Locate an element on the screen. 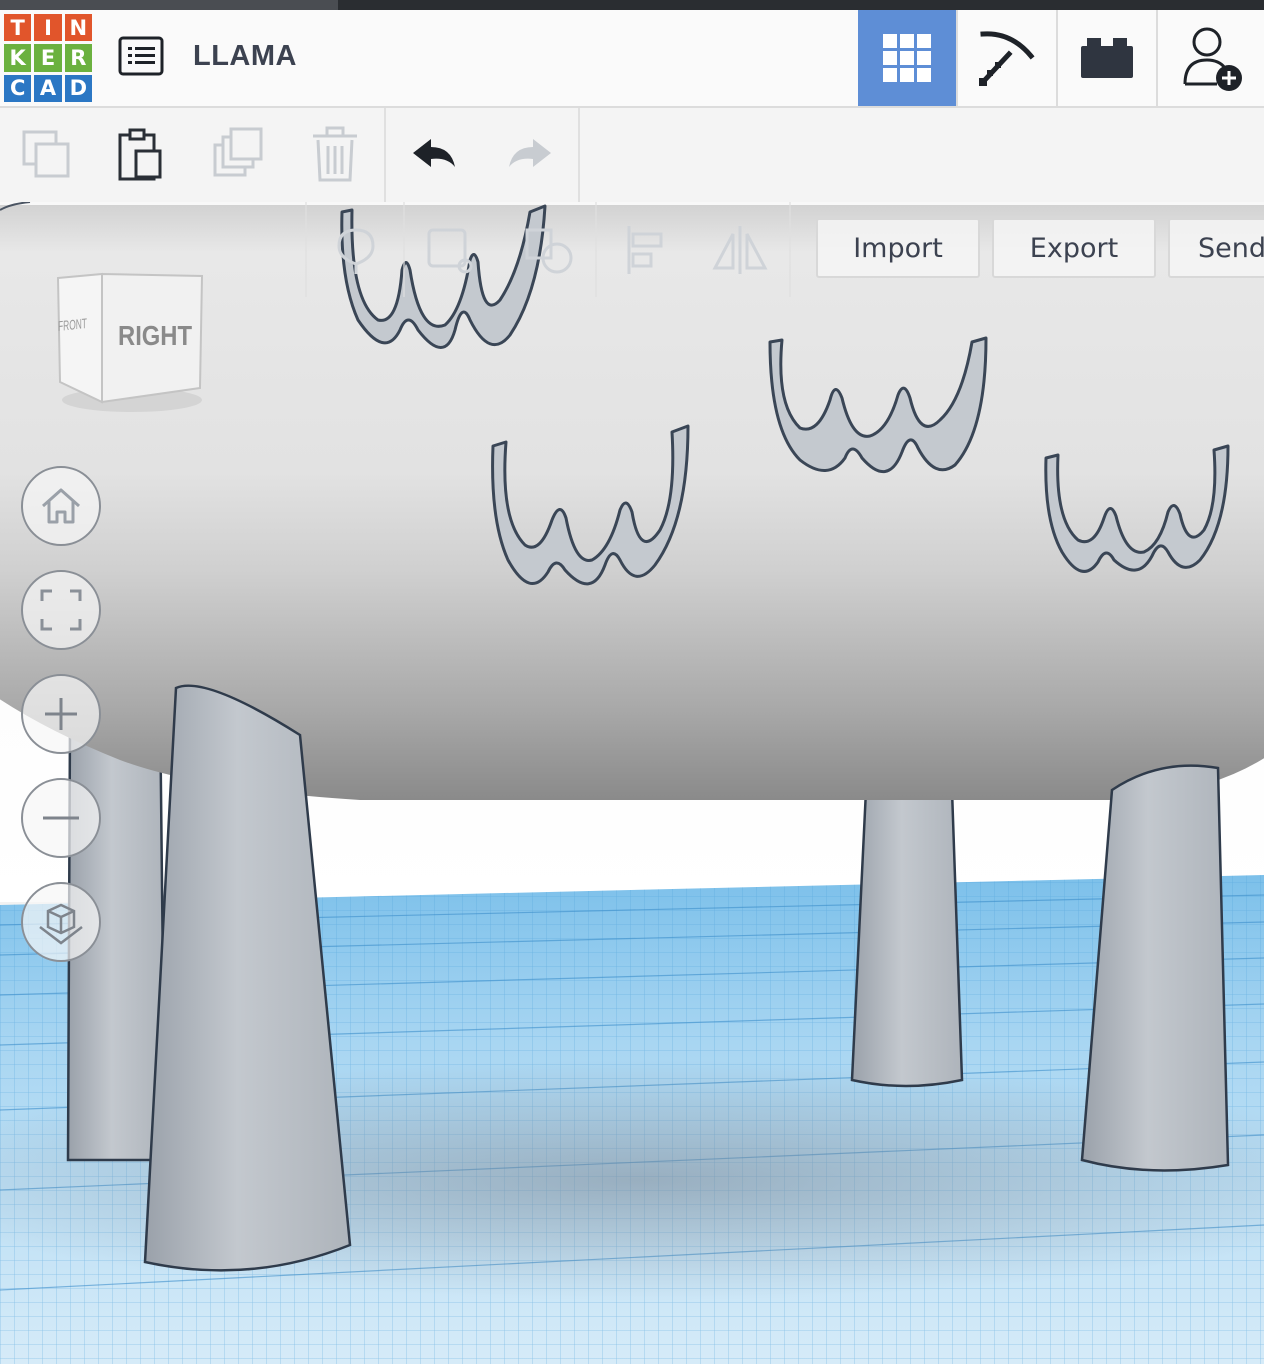  edit-toolbar is located at coordinates (632, 155).